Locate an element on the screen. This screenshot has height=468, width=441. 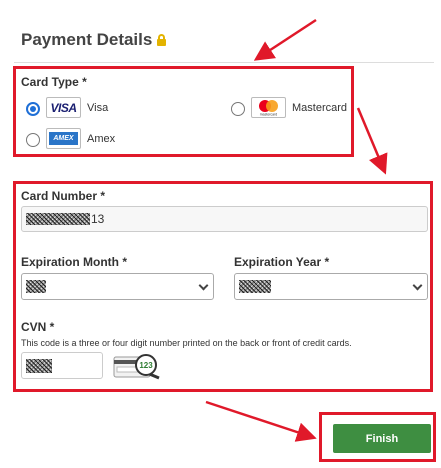
cvn-card-back-icon: 123 is located at coordinates (136, 367).